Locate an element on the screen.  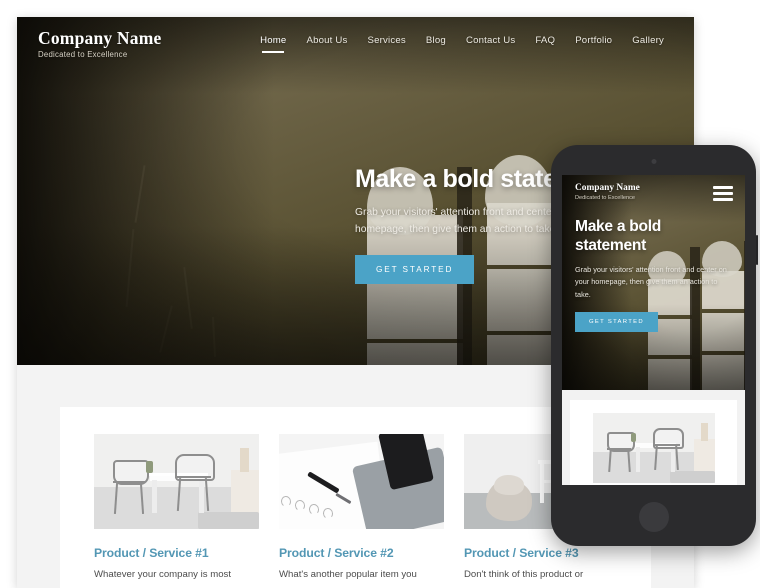
nav-item-contact-us: Contact Us is located at coordinates (490, 40).